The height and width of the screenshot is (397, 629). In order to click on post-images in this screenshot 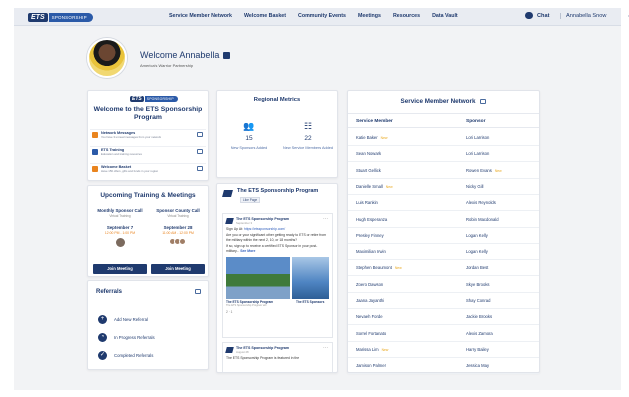, I will do `click(277, 276)`.